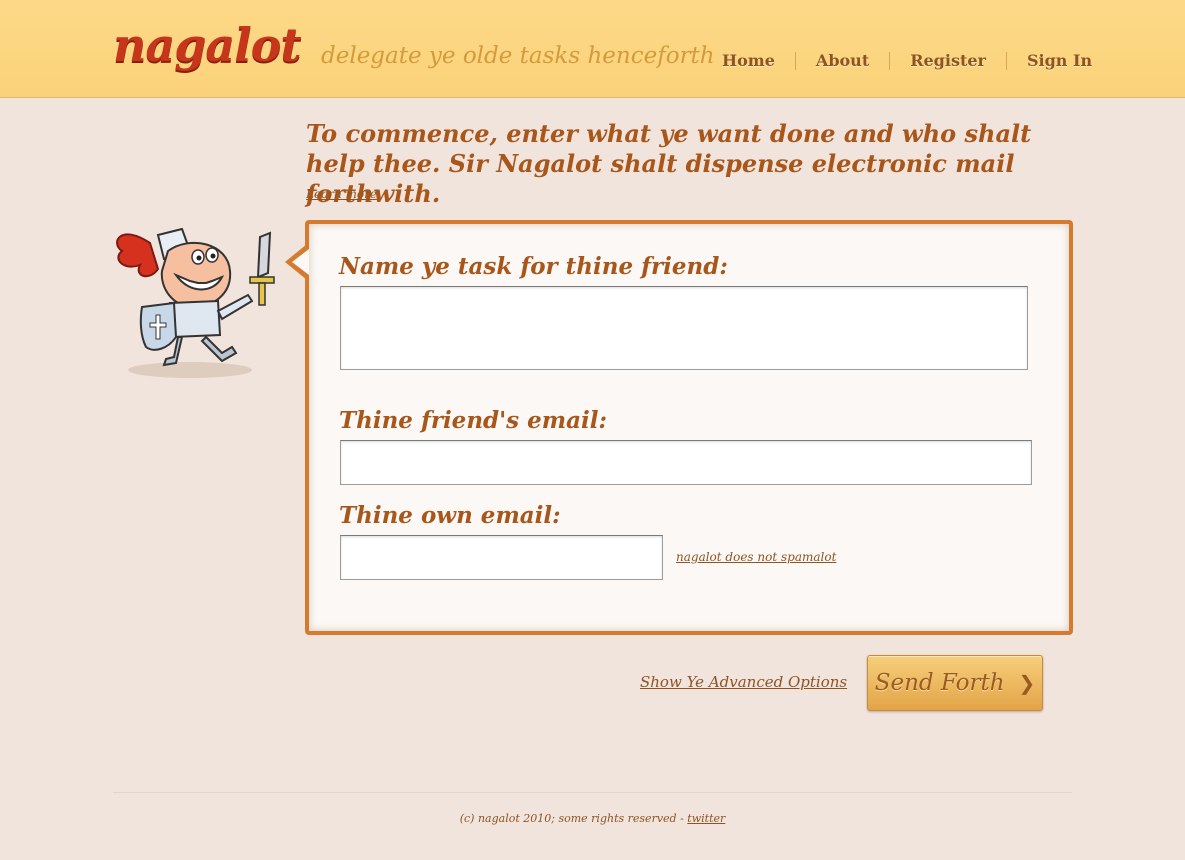 The width and height of the screenshot is (1185, 860). Describe the element at coordinates (592, 792) in the screenshot. I see `footer-divider` at that location.